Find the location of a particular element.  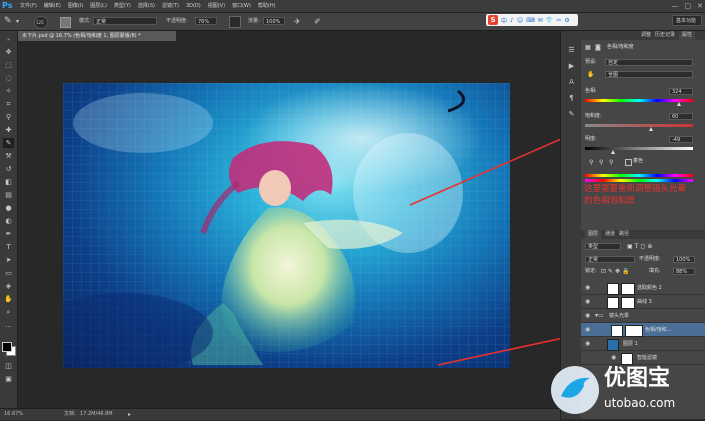

layer-name: 镜头光晕 is located at coordinates (619, 316).